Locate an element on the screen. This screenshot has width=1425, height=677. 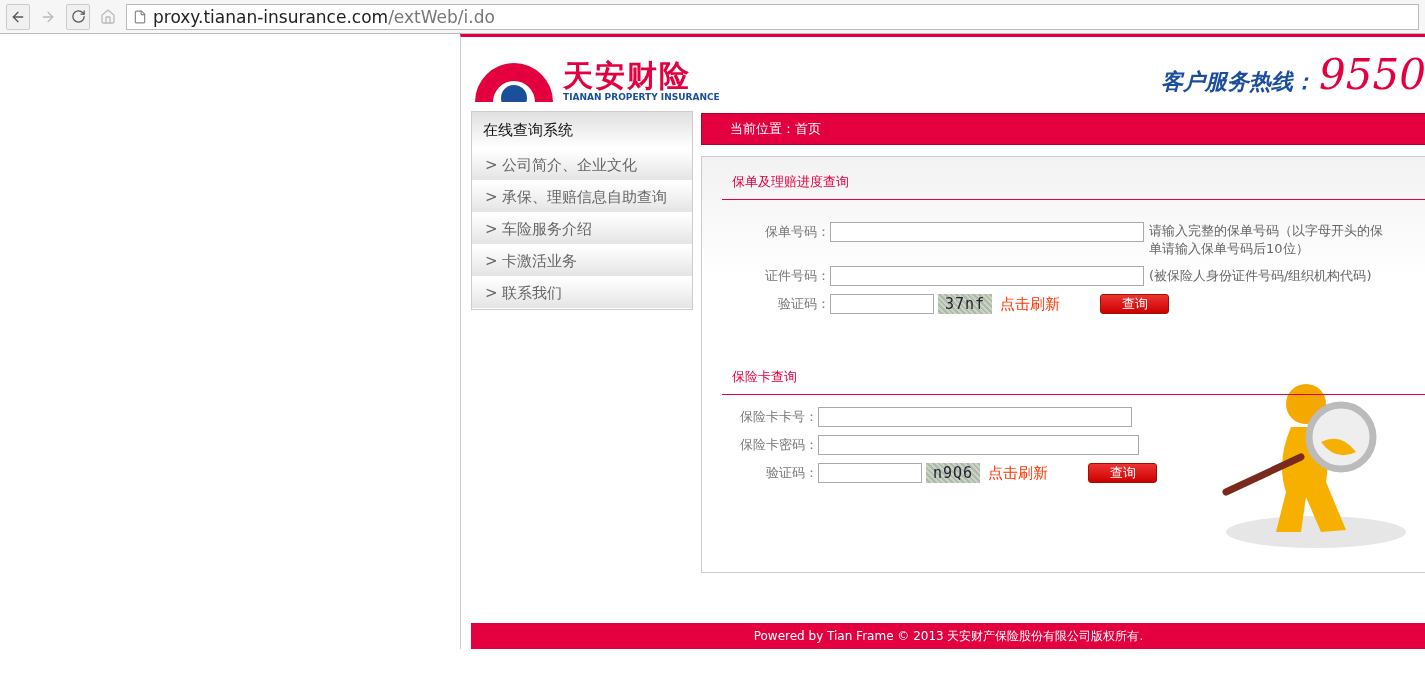
hotline-number: 9550 is located at coordinates (1372, 74).